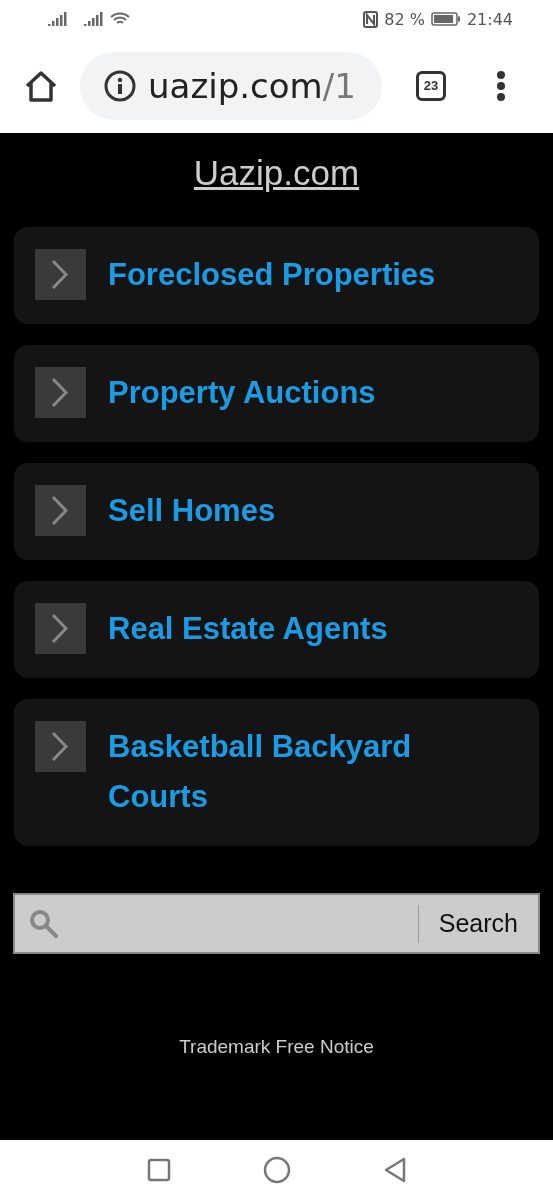 The height and width of the screenshot is (1200, 553). What do you see at coordinates (242, 393) in the screenshot?
I see `menu-link: Property Auctions` at bounding box center [242, 393].